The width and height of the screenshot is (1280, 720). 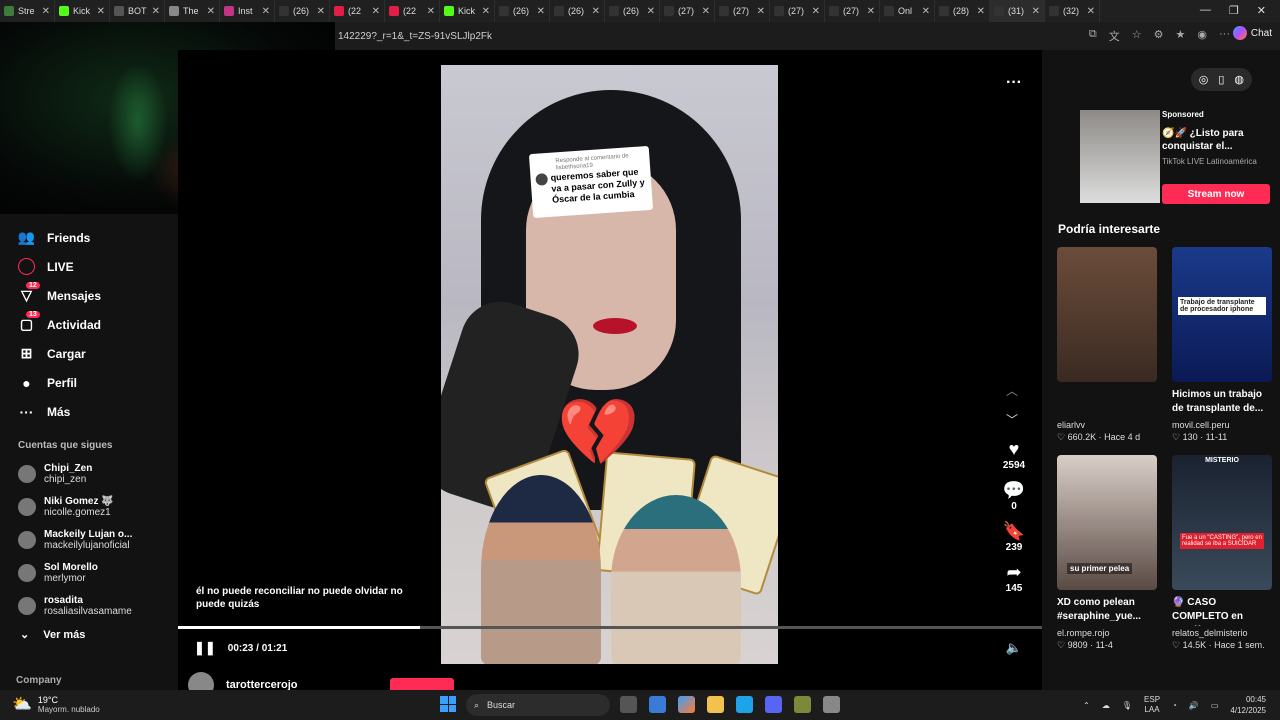 I want to click on video-title, so click(x=1107, y=403).